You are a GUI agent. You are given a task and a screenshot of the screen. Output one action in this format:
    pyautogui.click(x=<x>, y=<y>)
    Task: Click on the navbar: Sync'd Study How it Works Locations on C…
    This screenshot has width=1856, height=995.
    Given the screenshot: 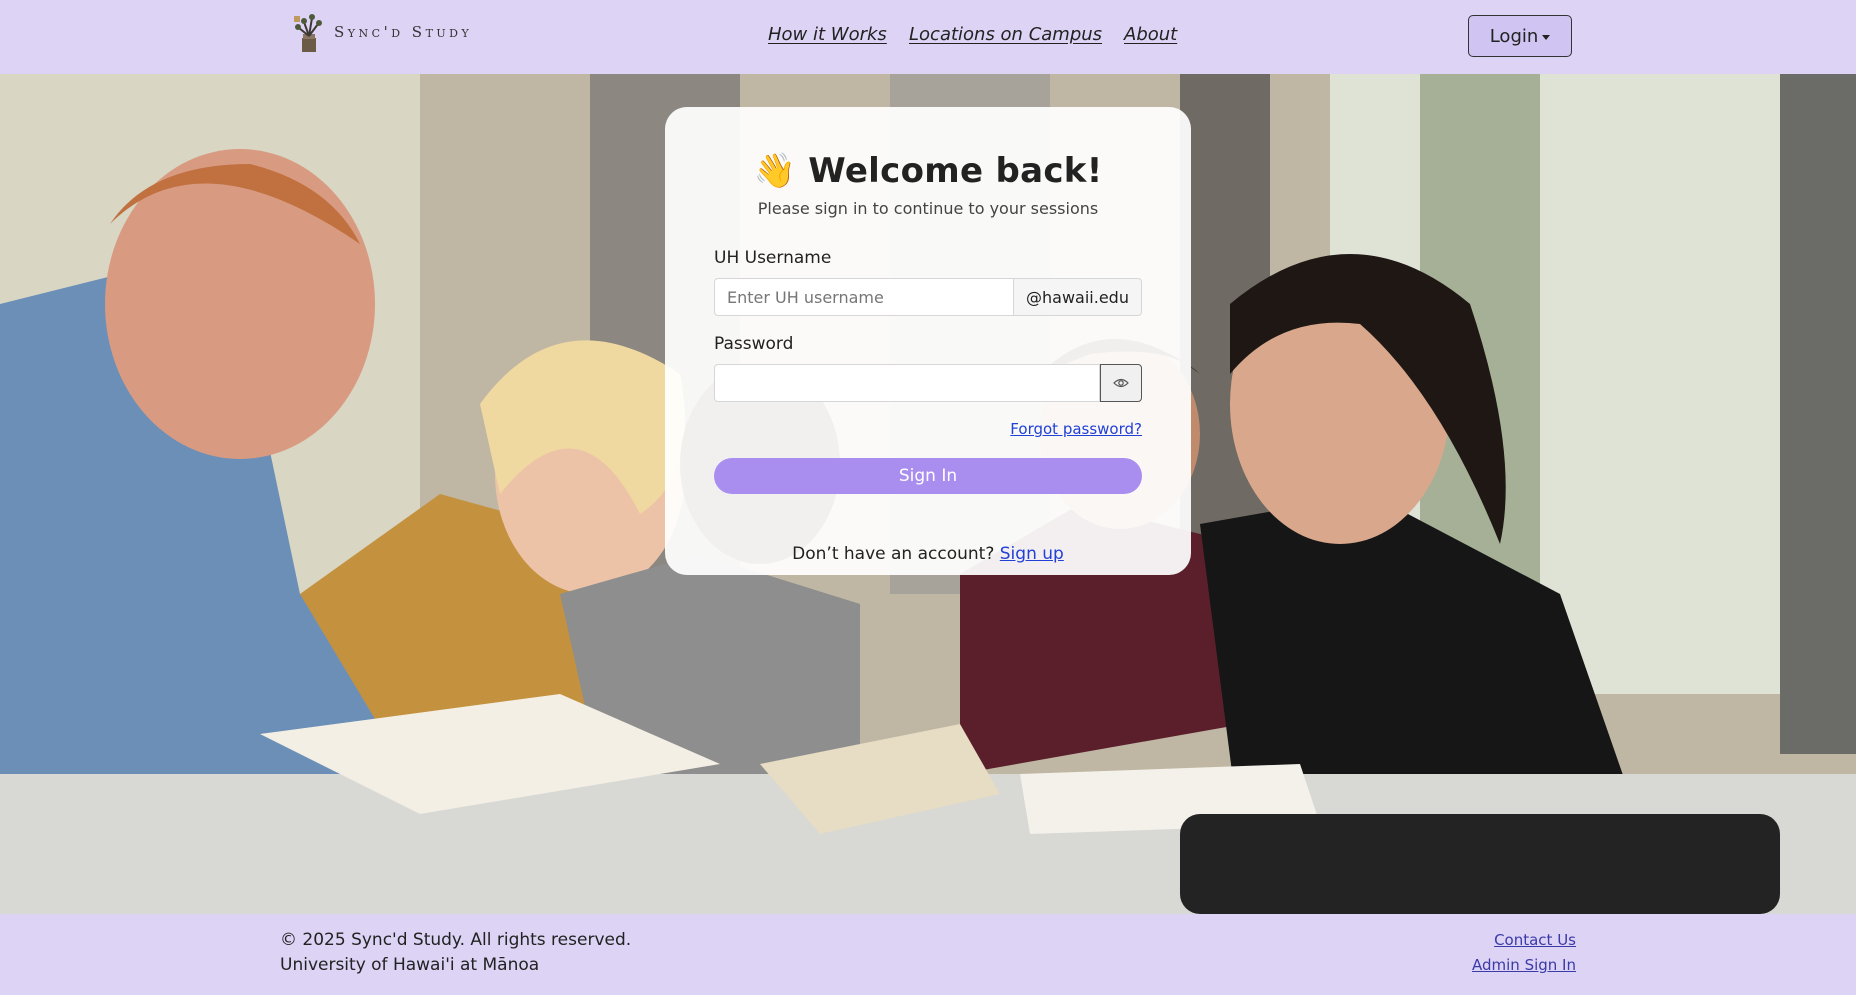 What is the action you would take?
    pyautogui.click(x=928, y=37)
    